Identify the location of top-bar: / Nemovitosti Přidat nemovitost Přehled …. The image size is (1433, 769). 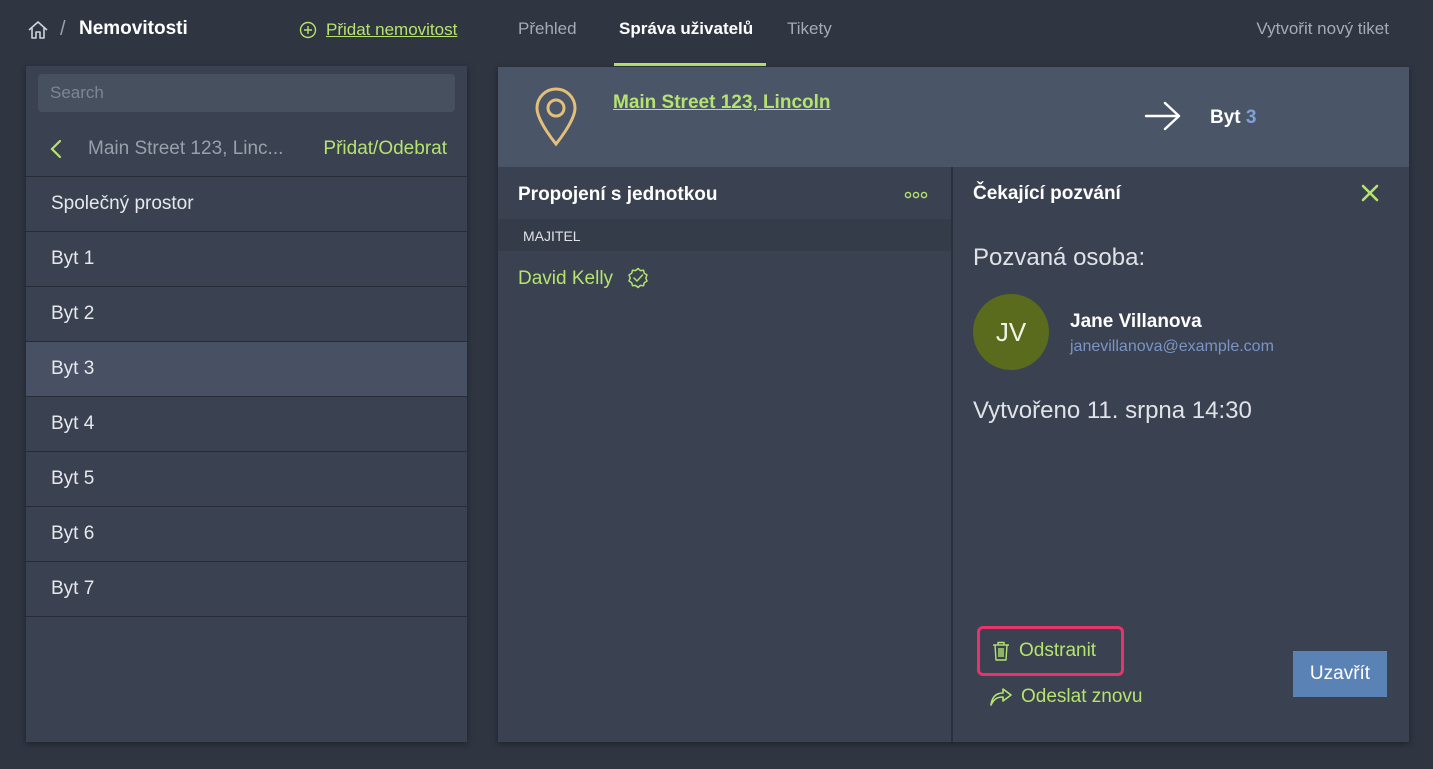
(716, 33).